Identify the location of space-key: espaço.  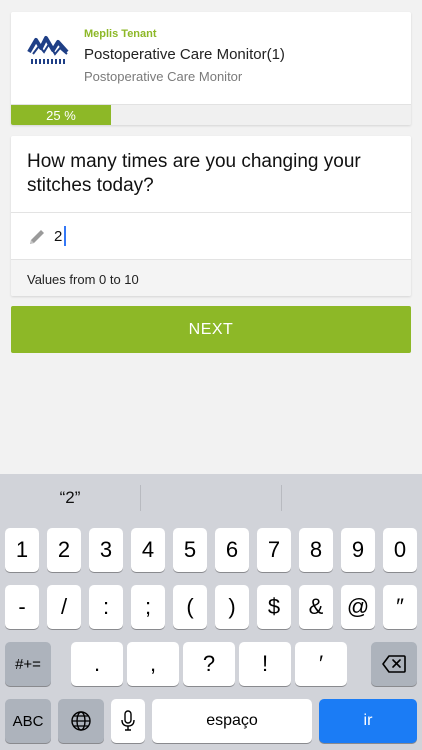
(232, 721).